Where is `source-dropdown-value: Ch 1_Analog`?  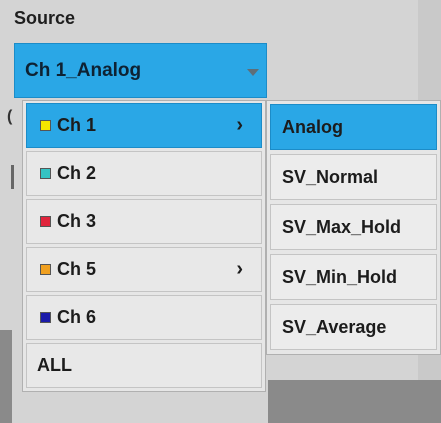 source-dropdown-value: Ch 1_Analog is located at coordinates (83, 70).